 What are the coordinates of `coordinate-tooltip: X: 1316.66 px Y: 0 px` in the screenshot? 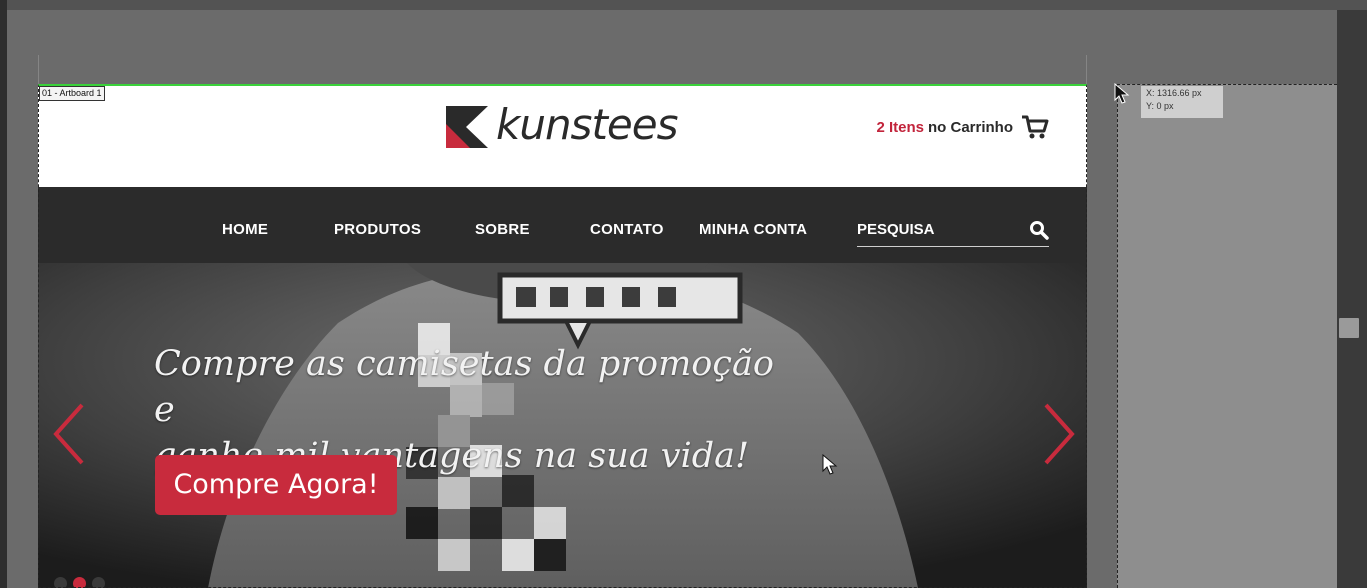 It's located at (1182, 102).